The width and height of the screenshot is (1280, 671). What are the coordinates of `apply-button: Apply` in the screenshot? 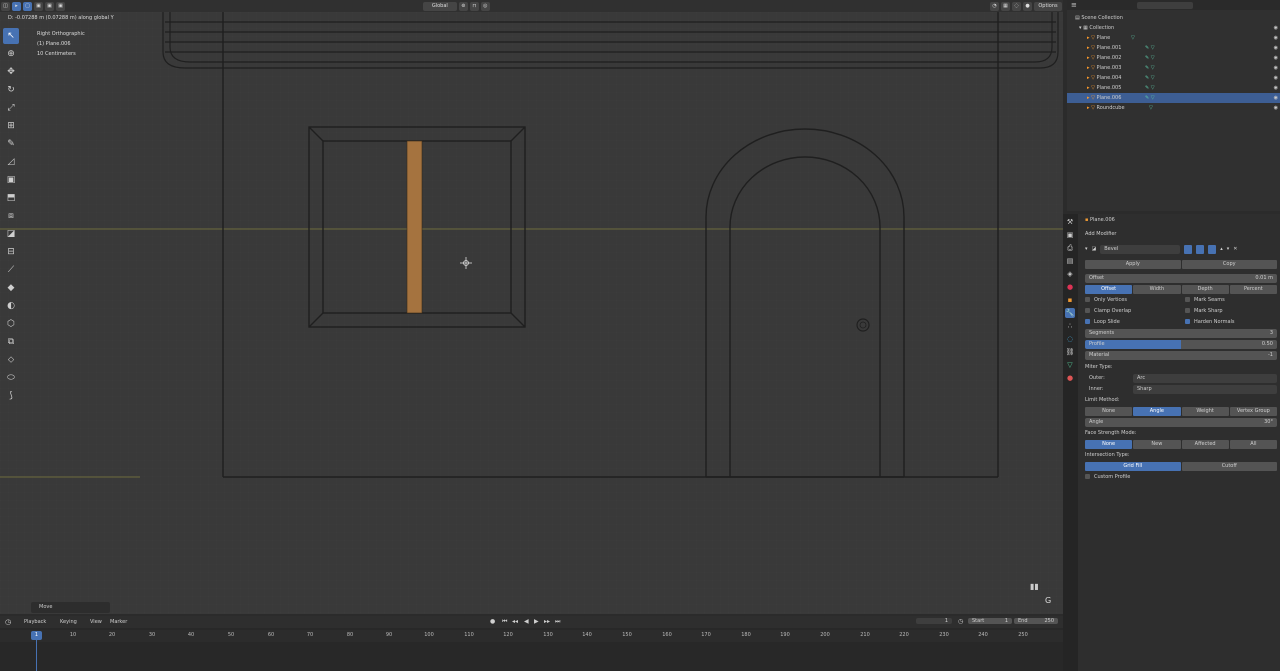 It's located at (1133, 264).